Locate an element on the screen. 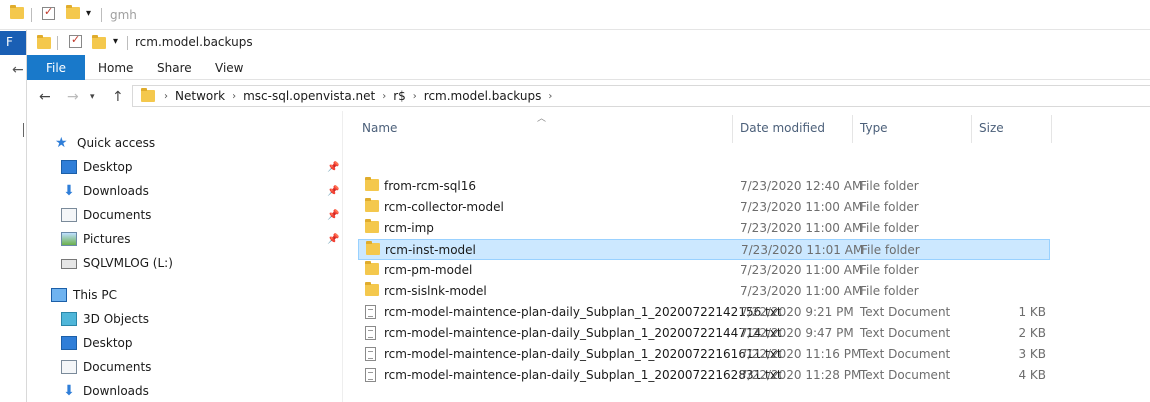 The height and width of the screenshot is (402, 1150). file-size: 2 KB is located at coordinates (1032, 333).